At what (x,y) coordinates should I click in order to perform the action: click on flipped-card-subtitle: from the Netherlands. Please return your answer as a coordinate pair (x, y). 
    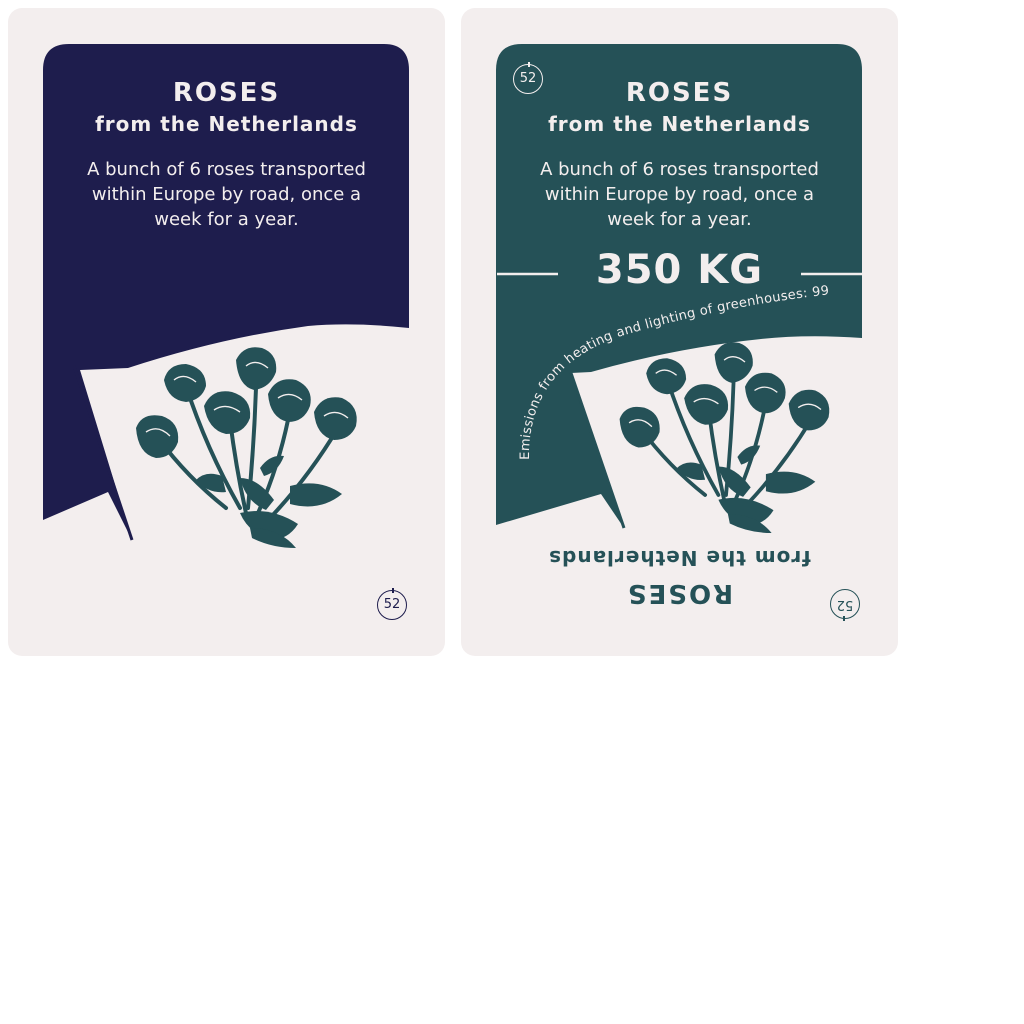
    Looking at the image, I should click on (679, 558).